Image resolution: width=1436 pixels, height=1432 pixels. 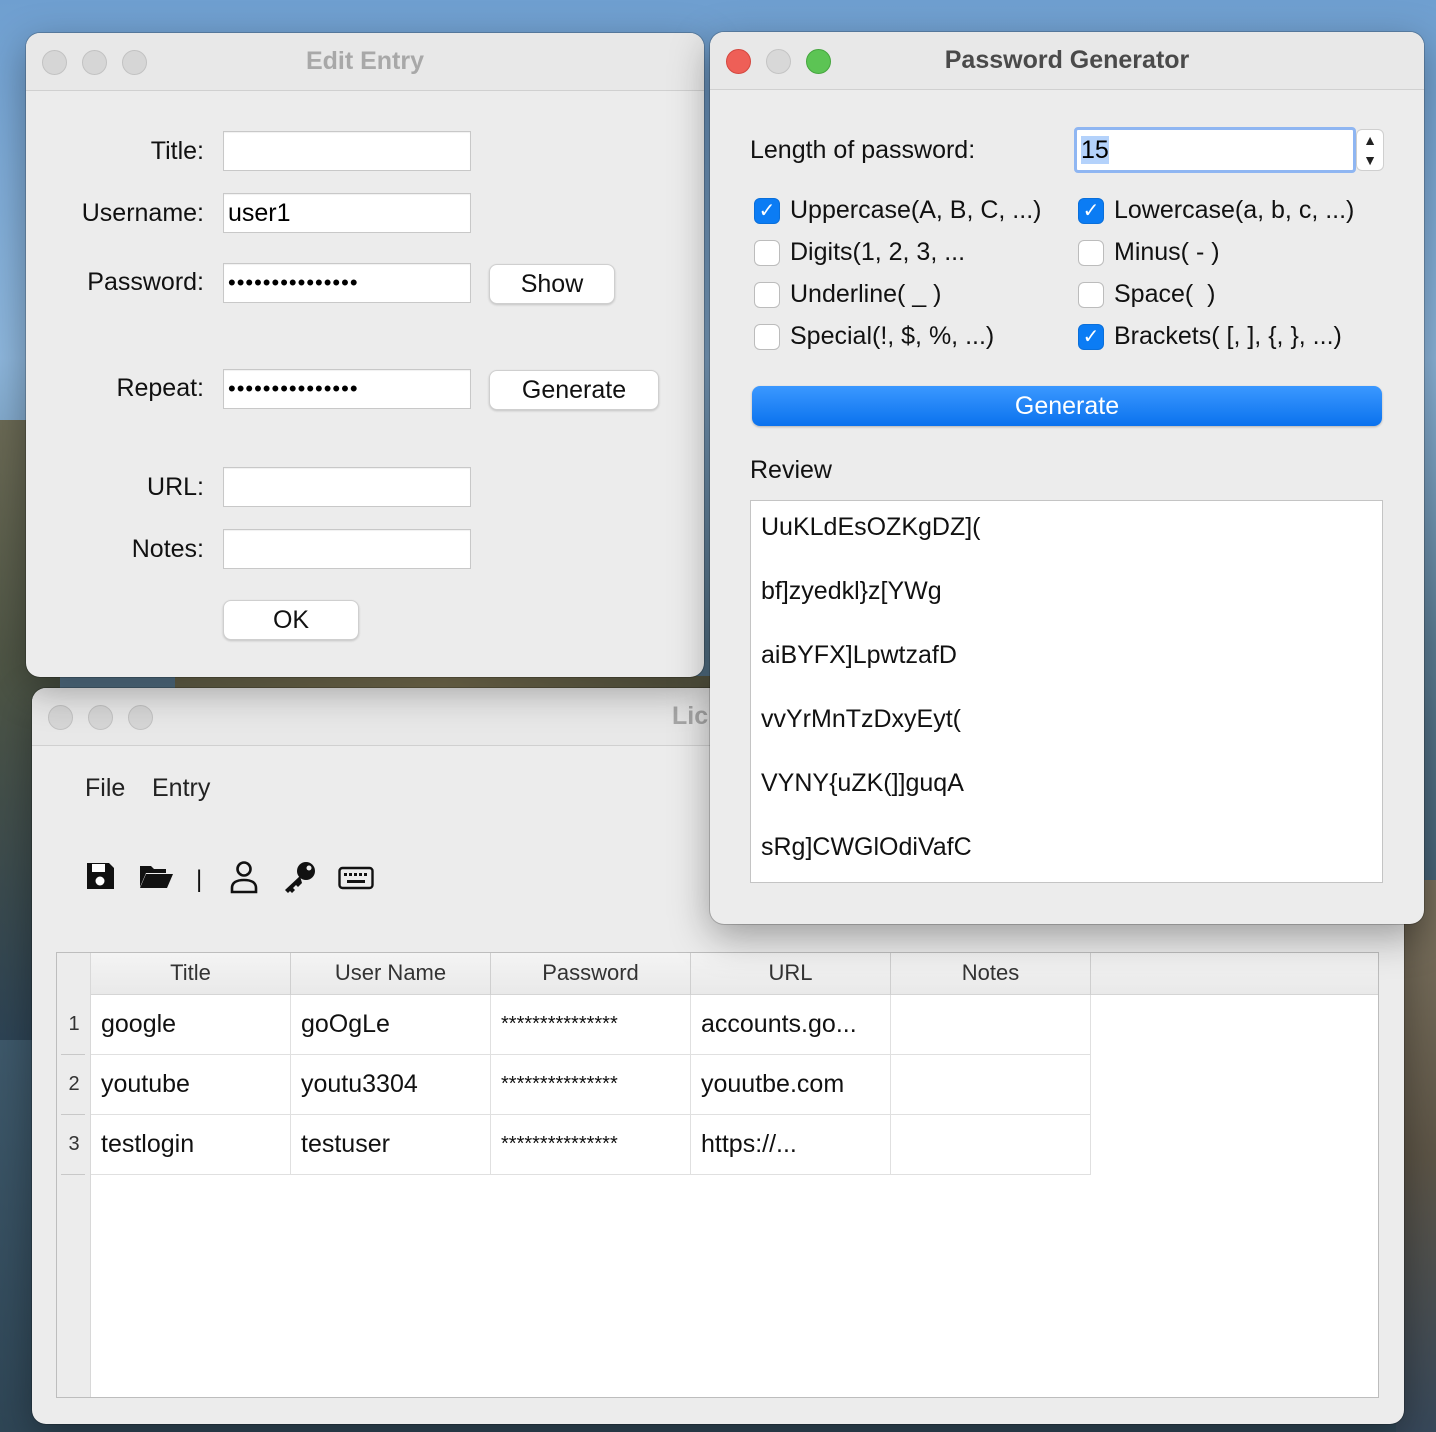 I want to click on password-generator-titlebar: Password Generator, so click(x=1067, y=61).